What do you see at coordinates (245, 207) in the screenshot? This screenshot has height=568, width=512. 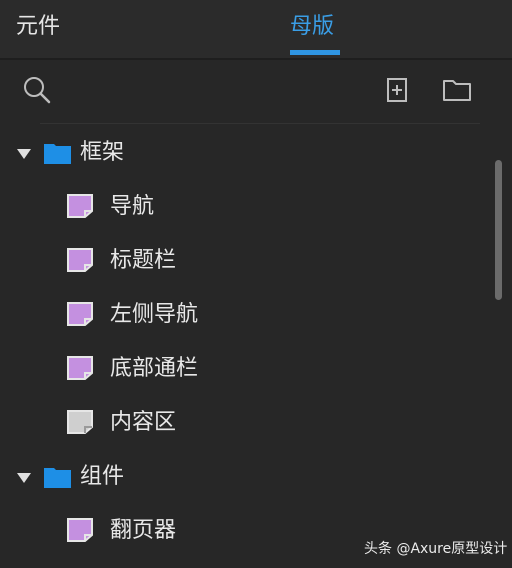 I see `tree-item-navigation: 导航` at bounding box center [245, 207].